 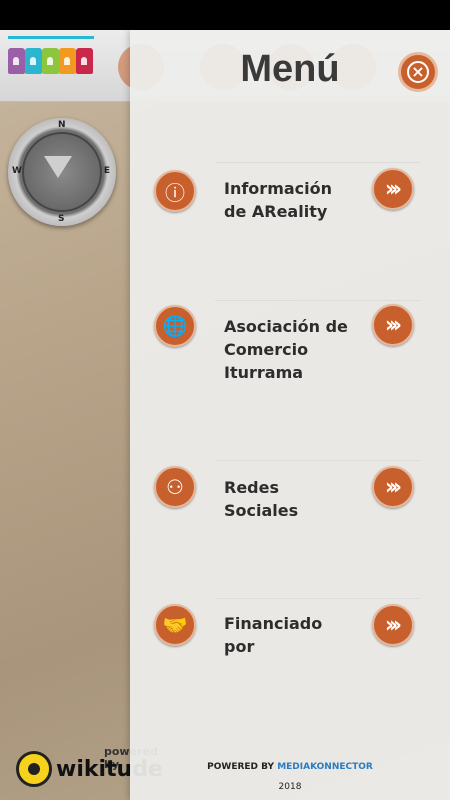 What do you see at coordinates (225, 15) in the screenshot?
I see `status-bar` at bounding box center [225, 15].